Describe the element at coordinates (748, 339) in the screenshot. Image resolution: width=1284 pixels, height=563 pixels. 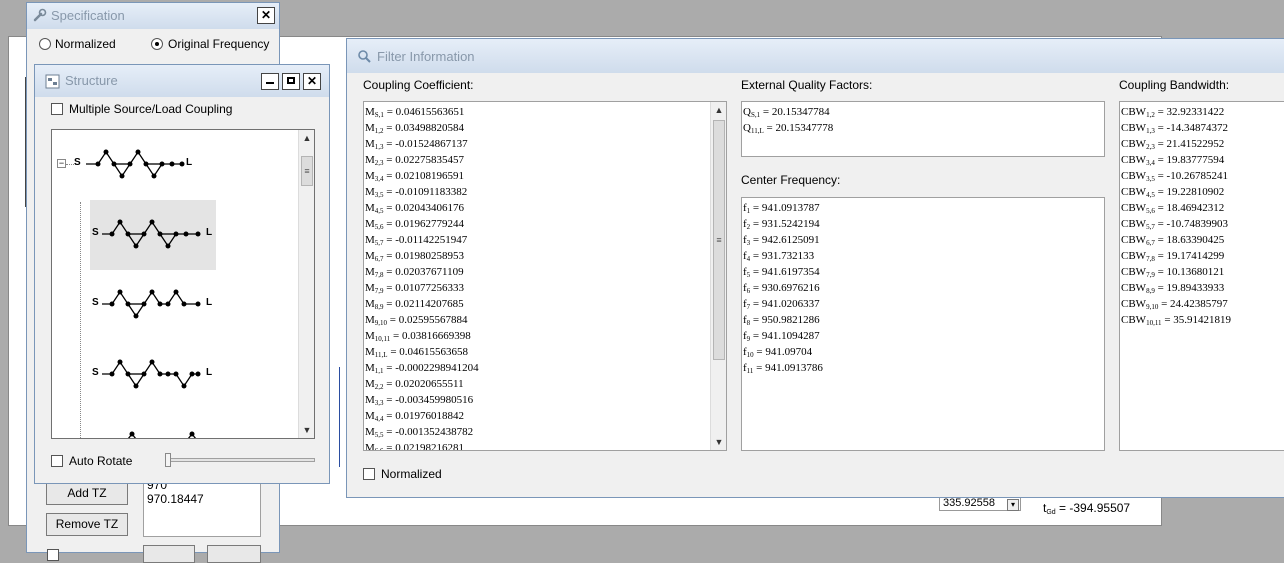
I see `center-frequency-row-subscript: 9` at that location.